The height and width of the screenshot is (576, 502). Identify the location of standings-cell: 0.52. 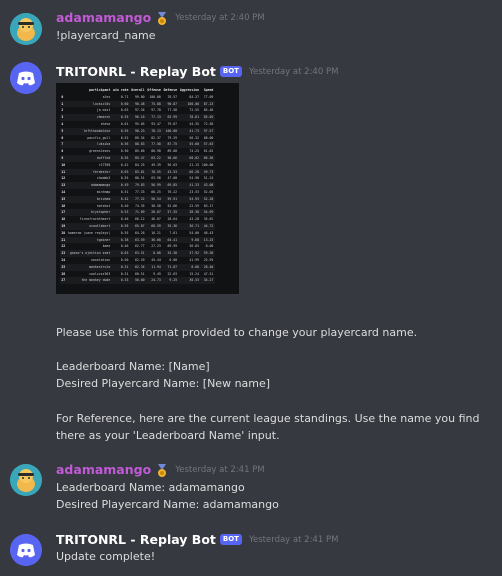
(124, 137).